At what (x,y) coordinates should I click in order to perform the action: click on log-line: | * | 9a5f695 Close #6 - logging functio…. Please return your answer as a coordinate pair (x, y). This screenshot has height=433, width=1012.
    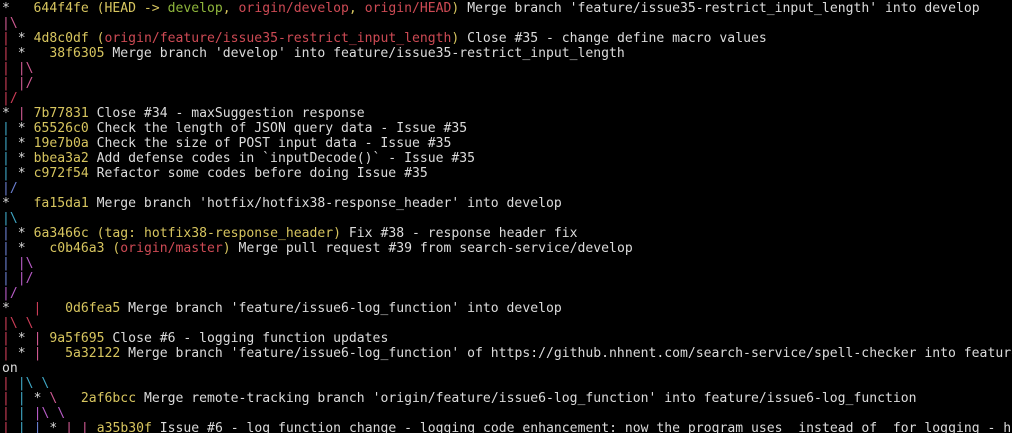
    Looking at the image, I should click on (507, 338).